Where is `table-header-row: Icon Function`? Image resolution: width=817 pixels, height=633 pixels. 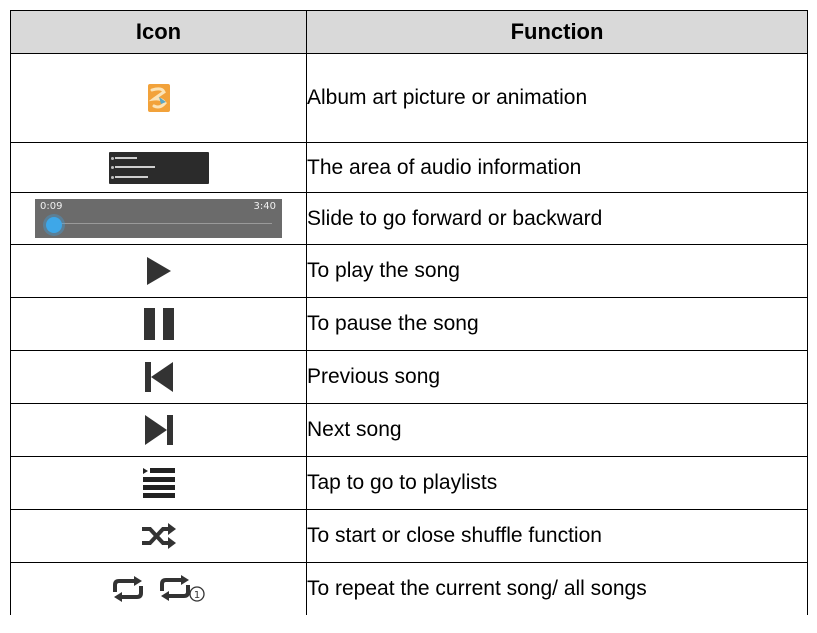
table-header-row: Icon Function is located at coordinates (409, 32).